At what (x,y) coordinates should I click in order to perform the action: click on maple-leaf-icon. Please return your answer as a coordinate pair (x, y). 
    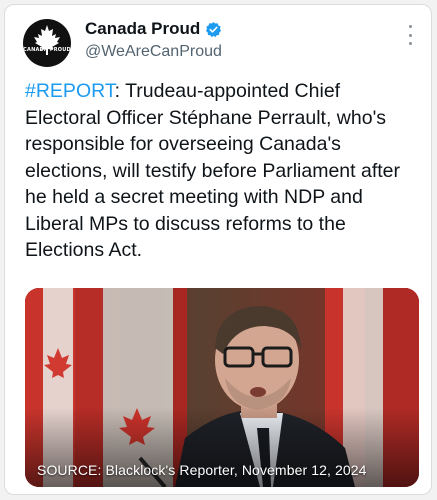
    Looking at the image, I should click on (47, 40).